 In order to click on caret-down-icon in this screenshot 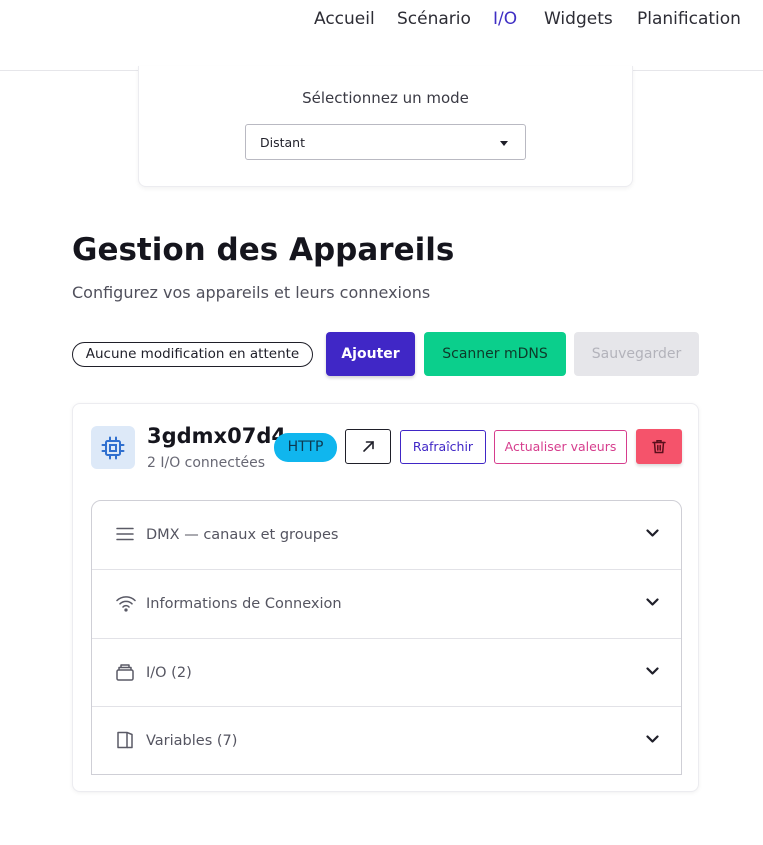, I will do `click(504, 143)`.